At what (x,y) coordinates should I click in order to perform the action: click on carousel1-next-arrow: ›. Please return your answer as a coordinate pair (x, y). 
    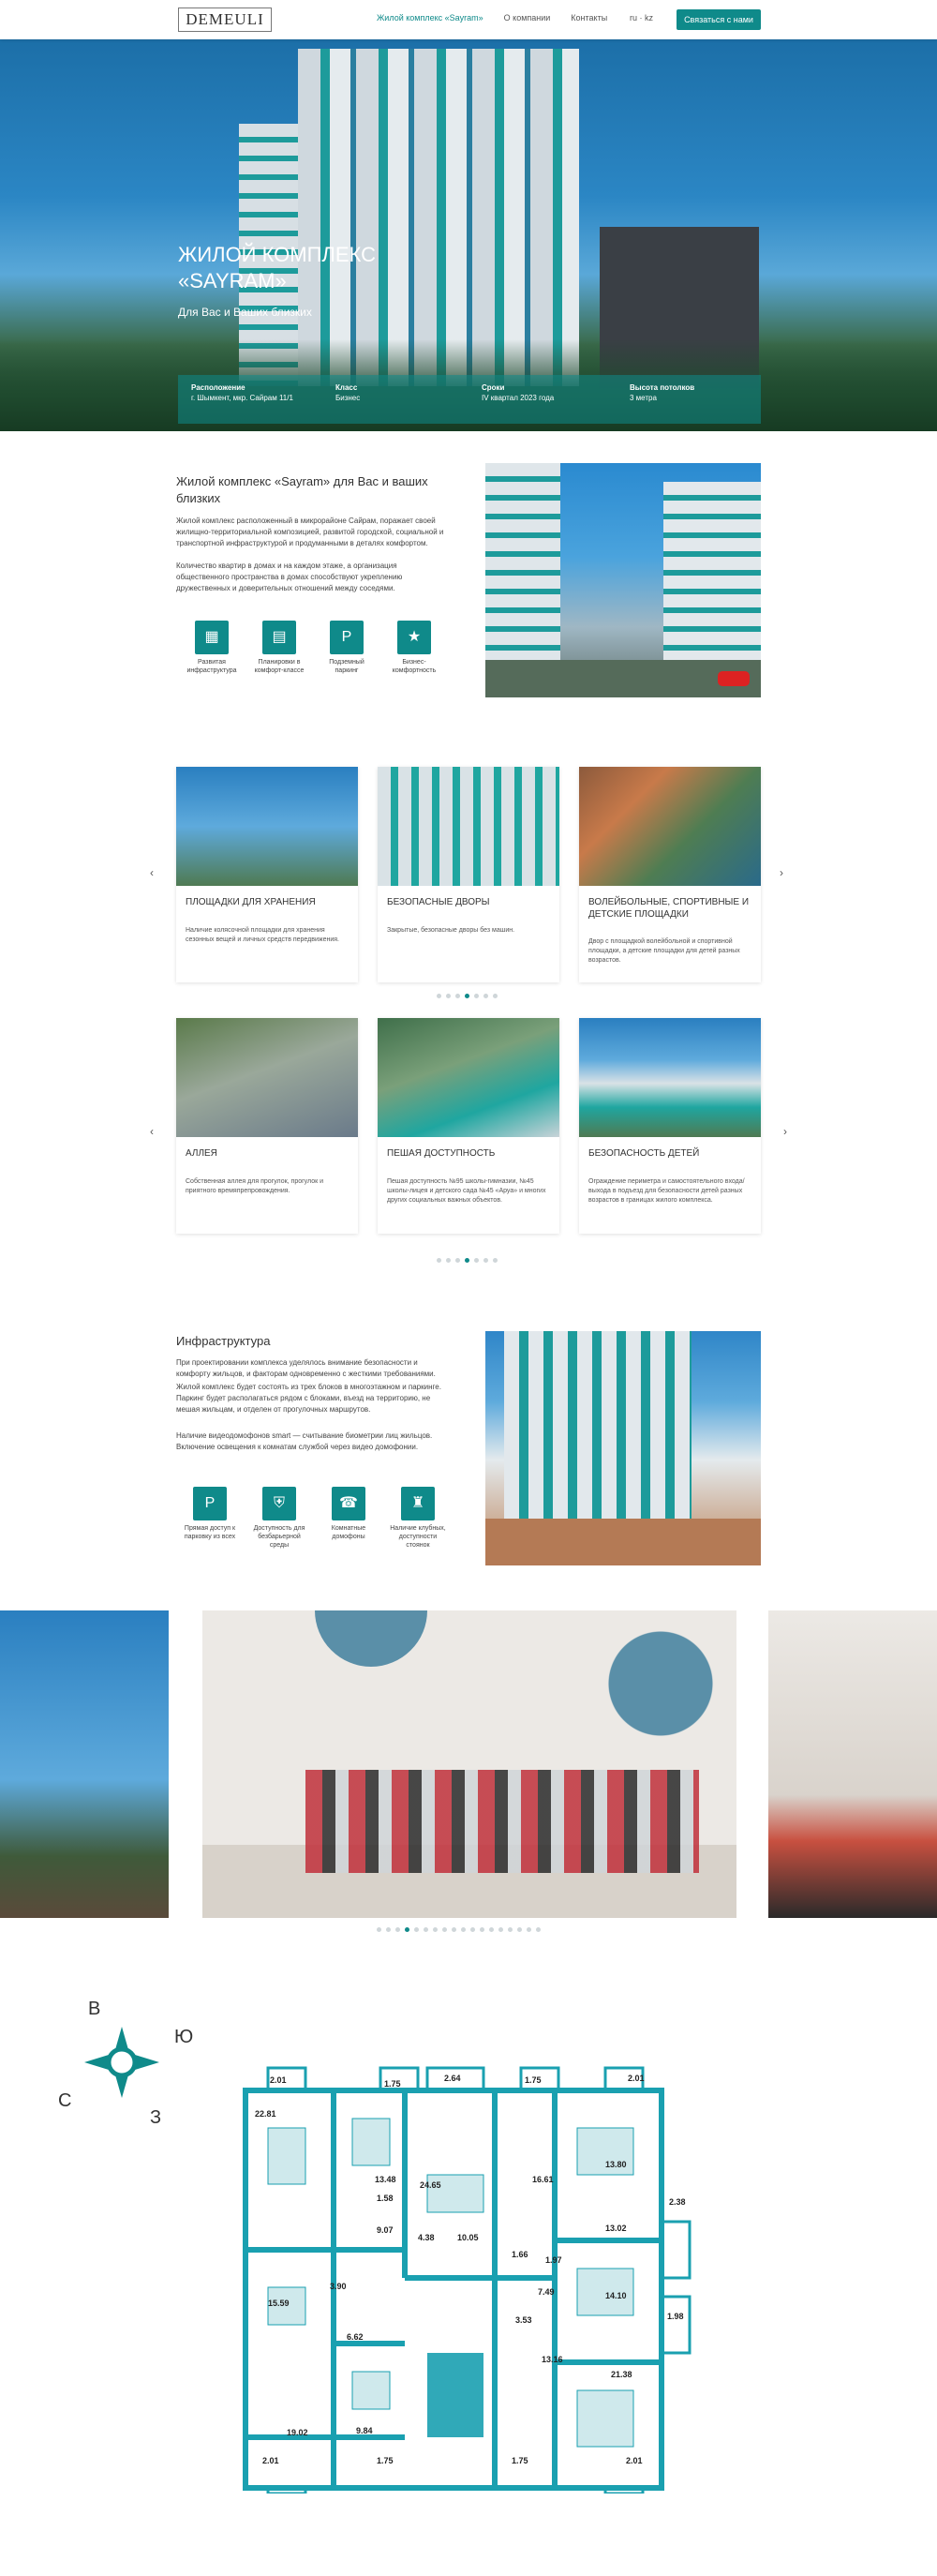
    Looking at the image, I should click on (781, 872).